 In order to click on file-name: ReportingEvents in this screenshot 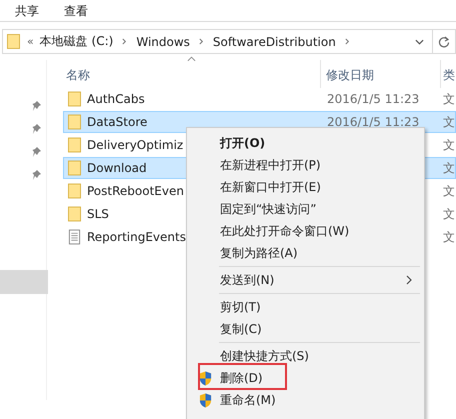, I will do `click(136, 237)`.